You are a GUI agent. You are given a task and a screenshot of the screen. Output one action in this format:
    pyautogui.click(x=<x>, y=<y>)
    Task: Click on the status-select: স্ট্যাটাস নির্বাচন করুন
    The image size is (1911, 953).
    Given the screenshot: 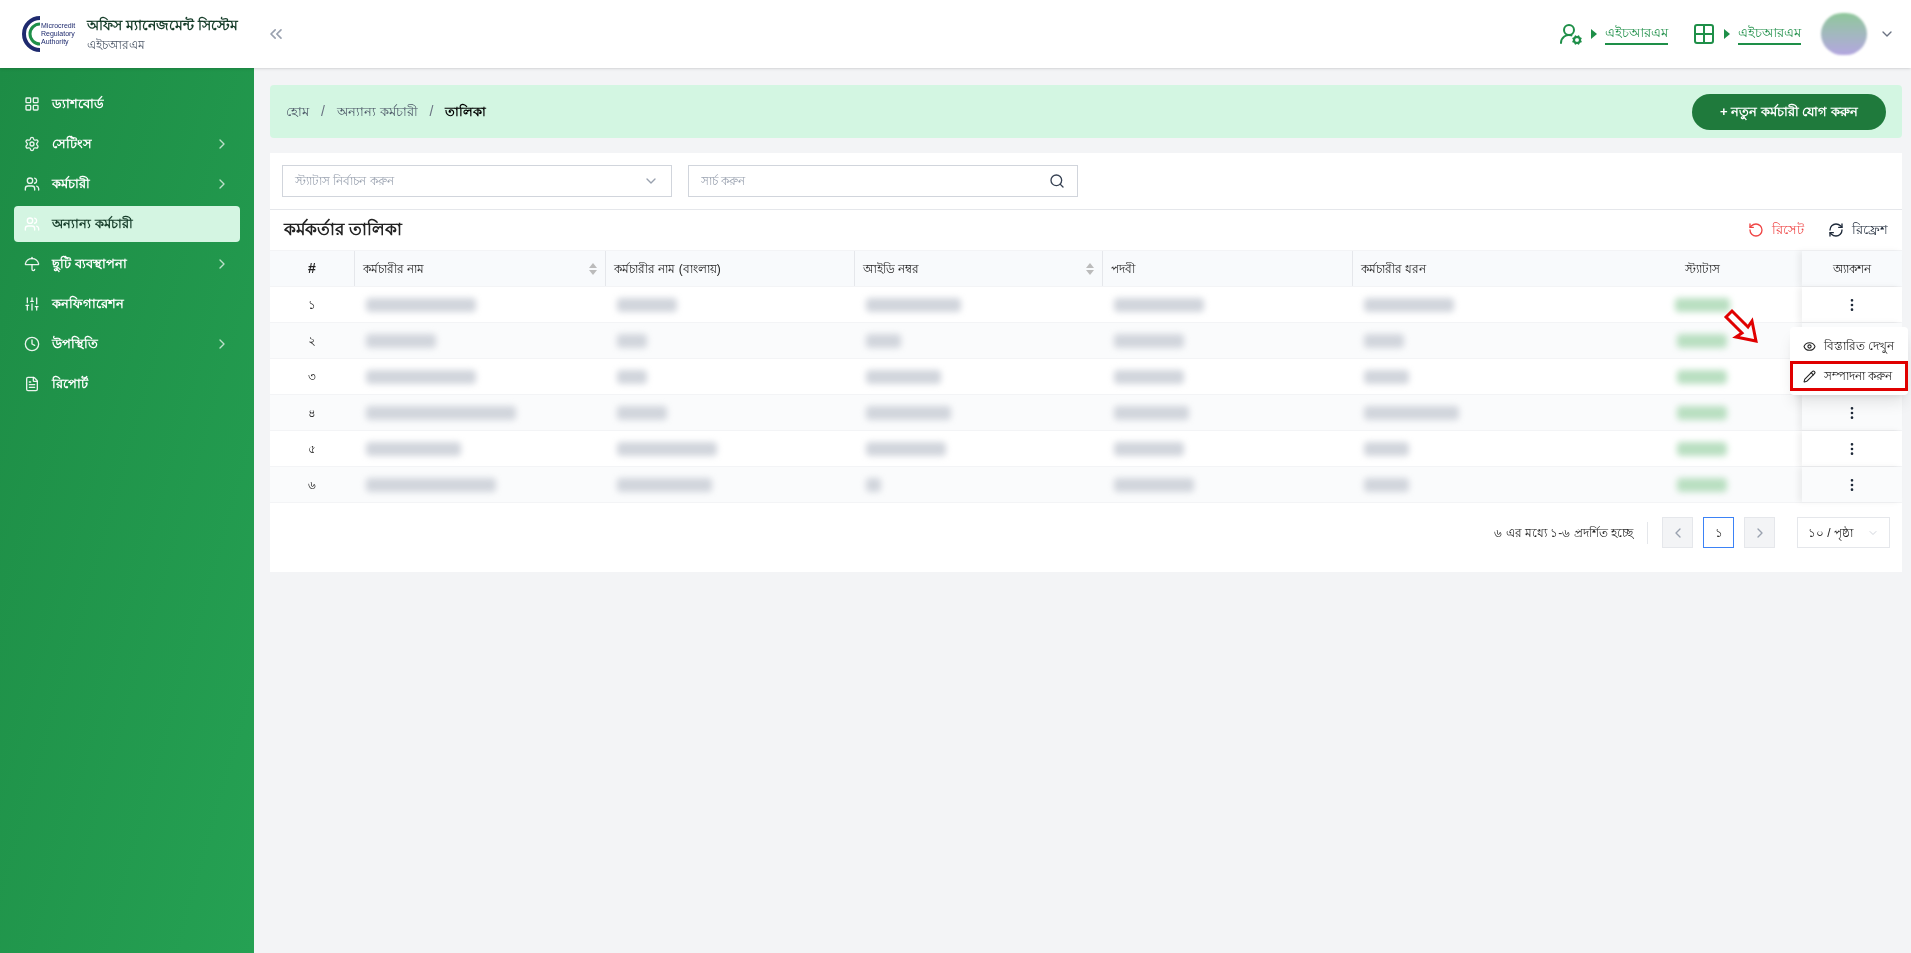 What is the action you would take?
    pyautogui.click(x=477, y=181)
    